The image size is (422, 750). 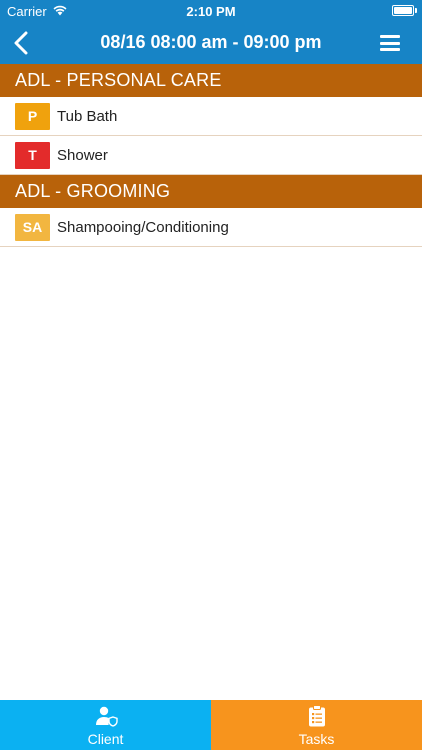 What do you see at coordinates (32, 155) in the screenshot?
I see `status-badge: T` at bounding box center [32, 155].